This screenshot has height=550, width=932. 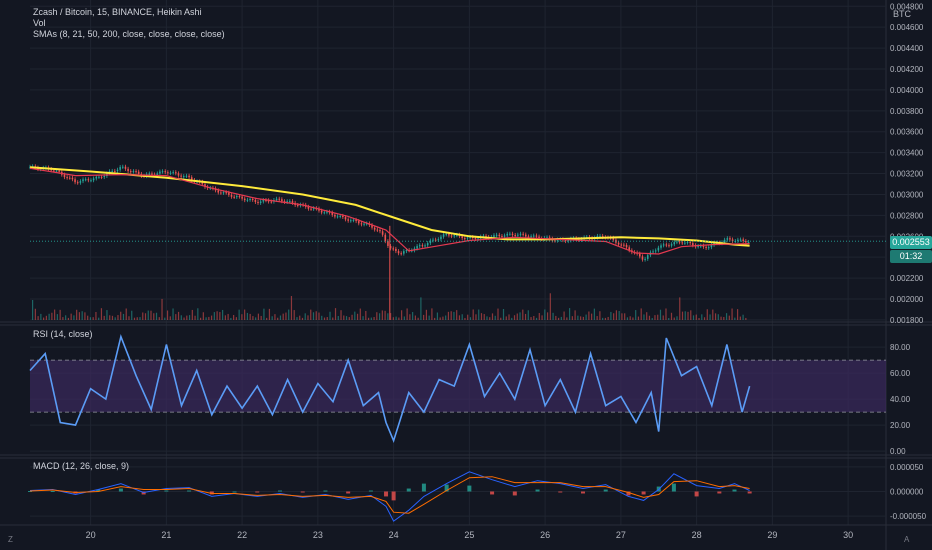 What do you see at coordinates (10, 539) in the screenshot?
I see `timezone-corner-label: Z` at bounding box center [10, 539].